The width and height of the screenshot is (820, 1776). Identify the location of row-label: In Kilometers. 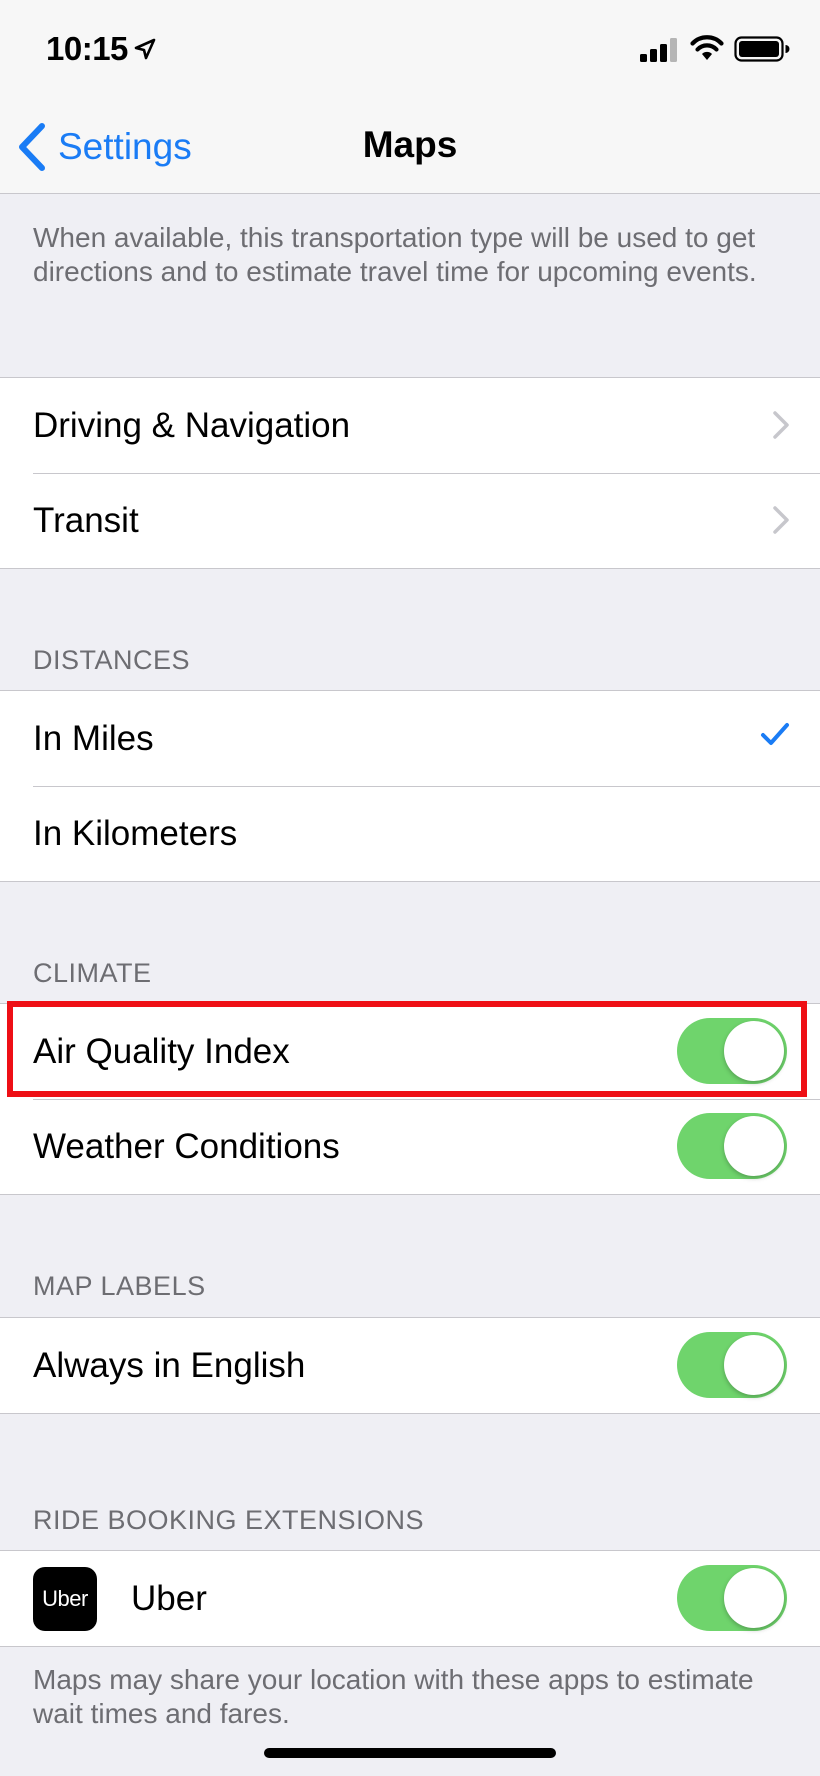
(135, 833).